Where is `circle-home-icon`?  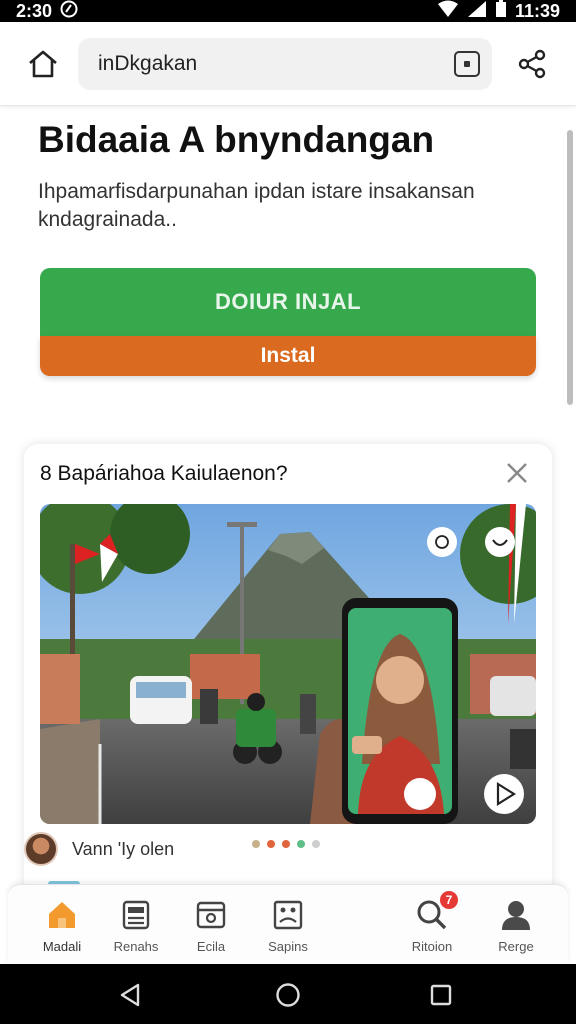
circle-home-icon is located at coordinates (288, 995).